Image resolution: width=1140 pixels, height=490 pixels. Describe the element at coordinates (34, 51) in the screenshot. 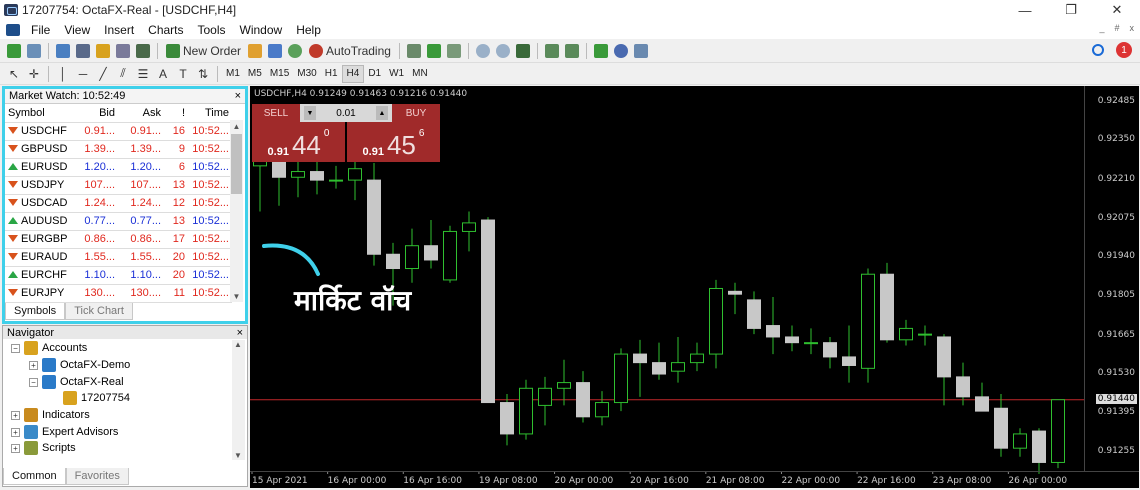

I see `profiles-button` at that location.